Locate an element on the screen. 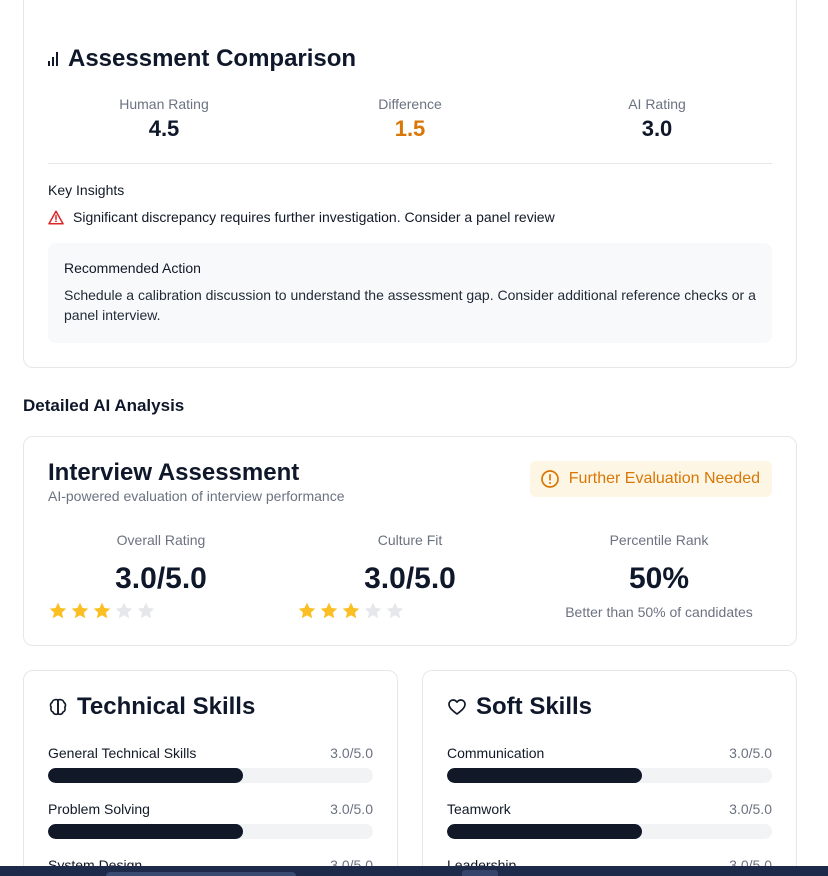  percentile-rank-value: 50% is located at coordinates (659, 578).